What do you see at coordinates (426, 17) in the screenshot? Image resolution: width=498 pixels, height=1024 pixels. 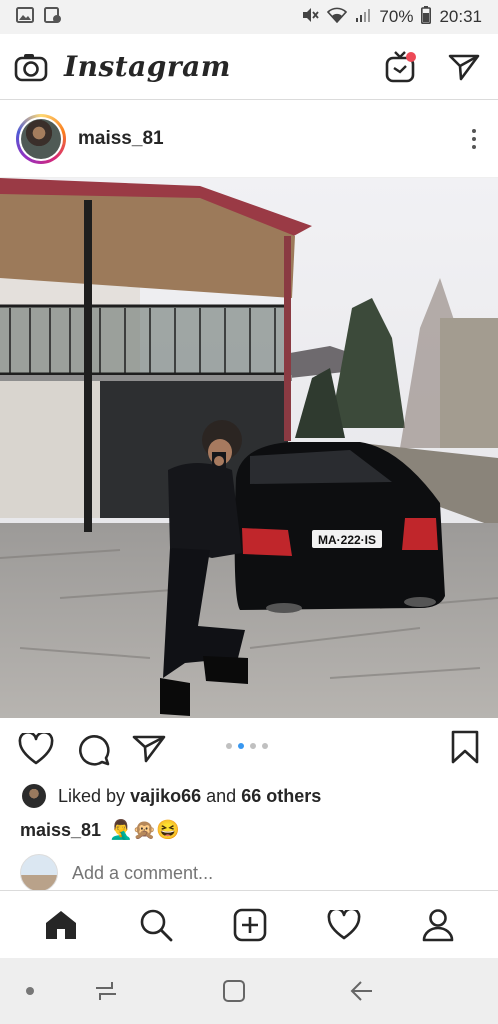 I see `battery-icon` at bounding box center [426, 17].